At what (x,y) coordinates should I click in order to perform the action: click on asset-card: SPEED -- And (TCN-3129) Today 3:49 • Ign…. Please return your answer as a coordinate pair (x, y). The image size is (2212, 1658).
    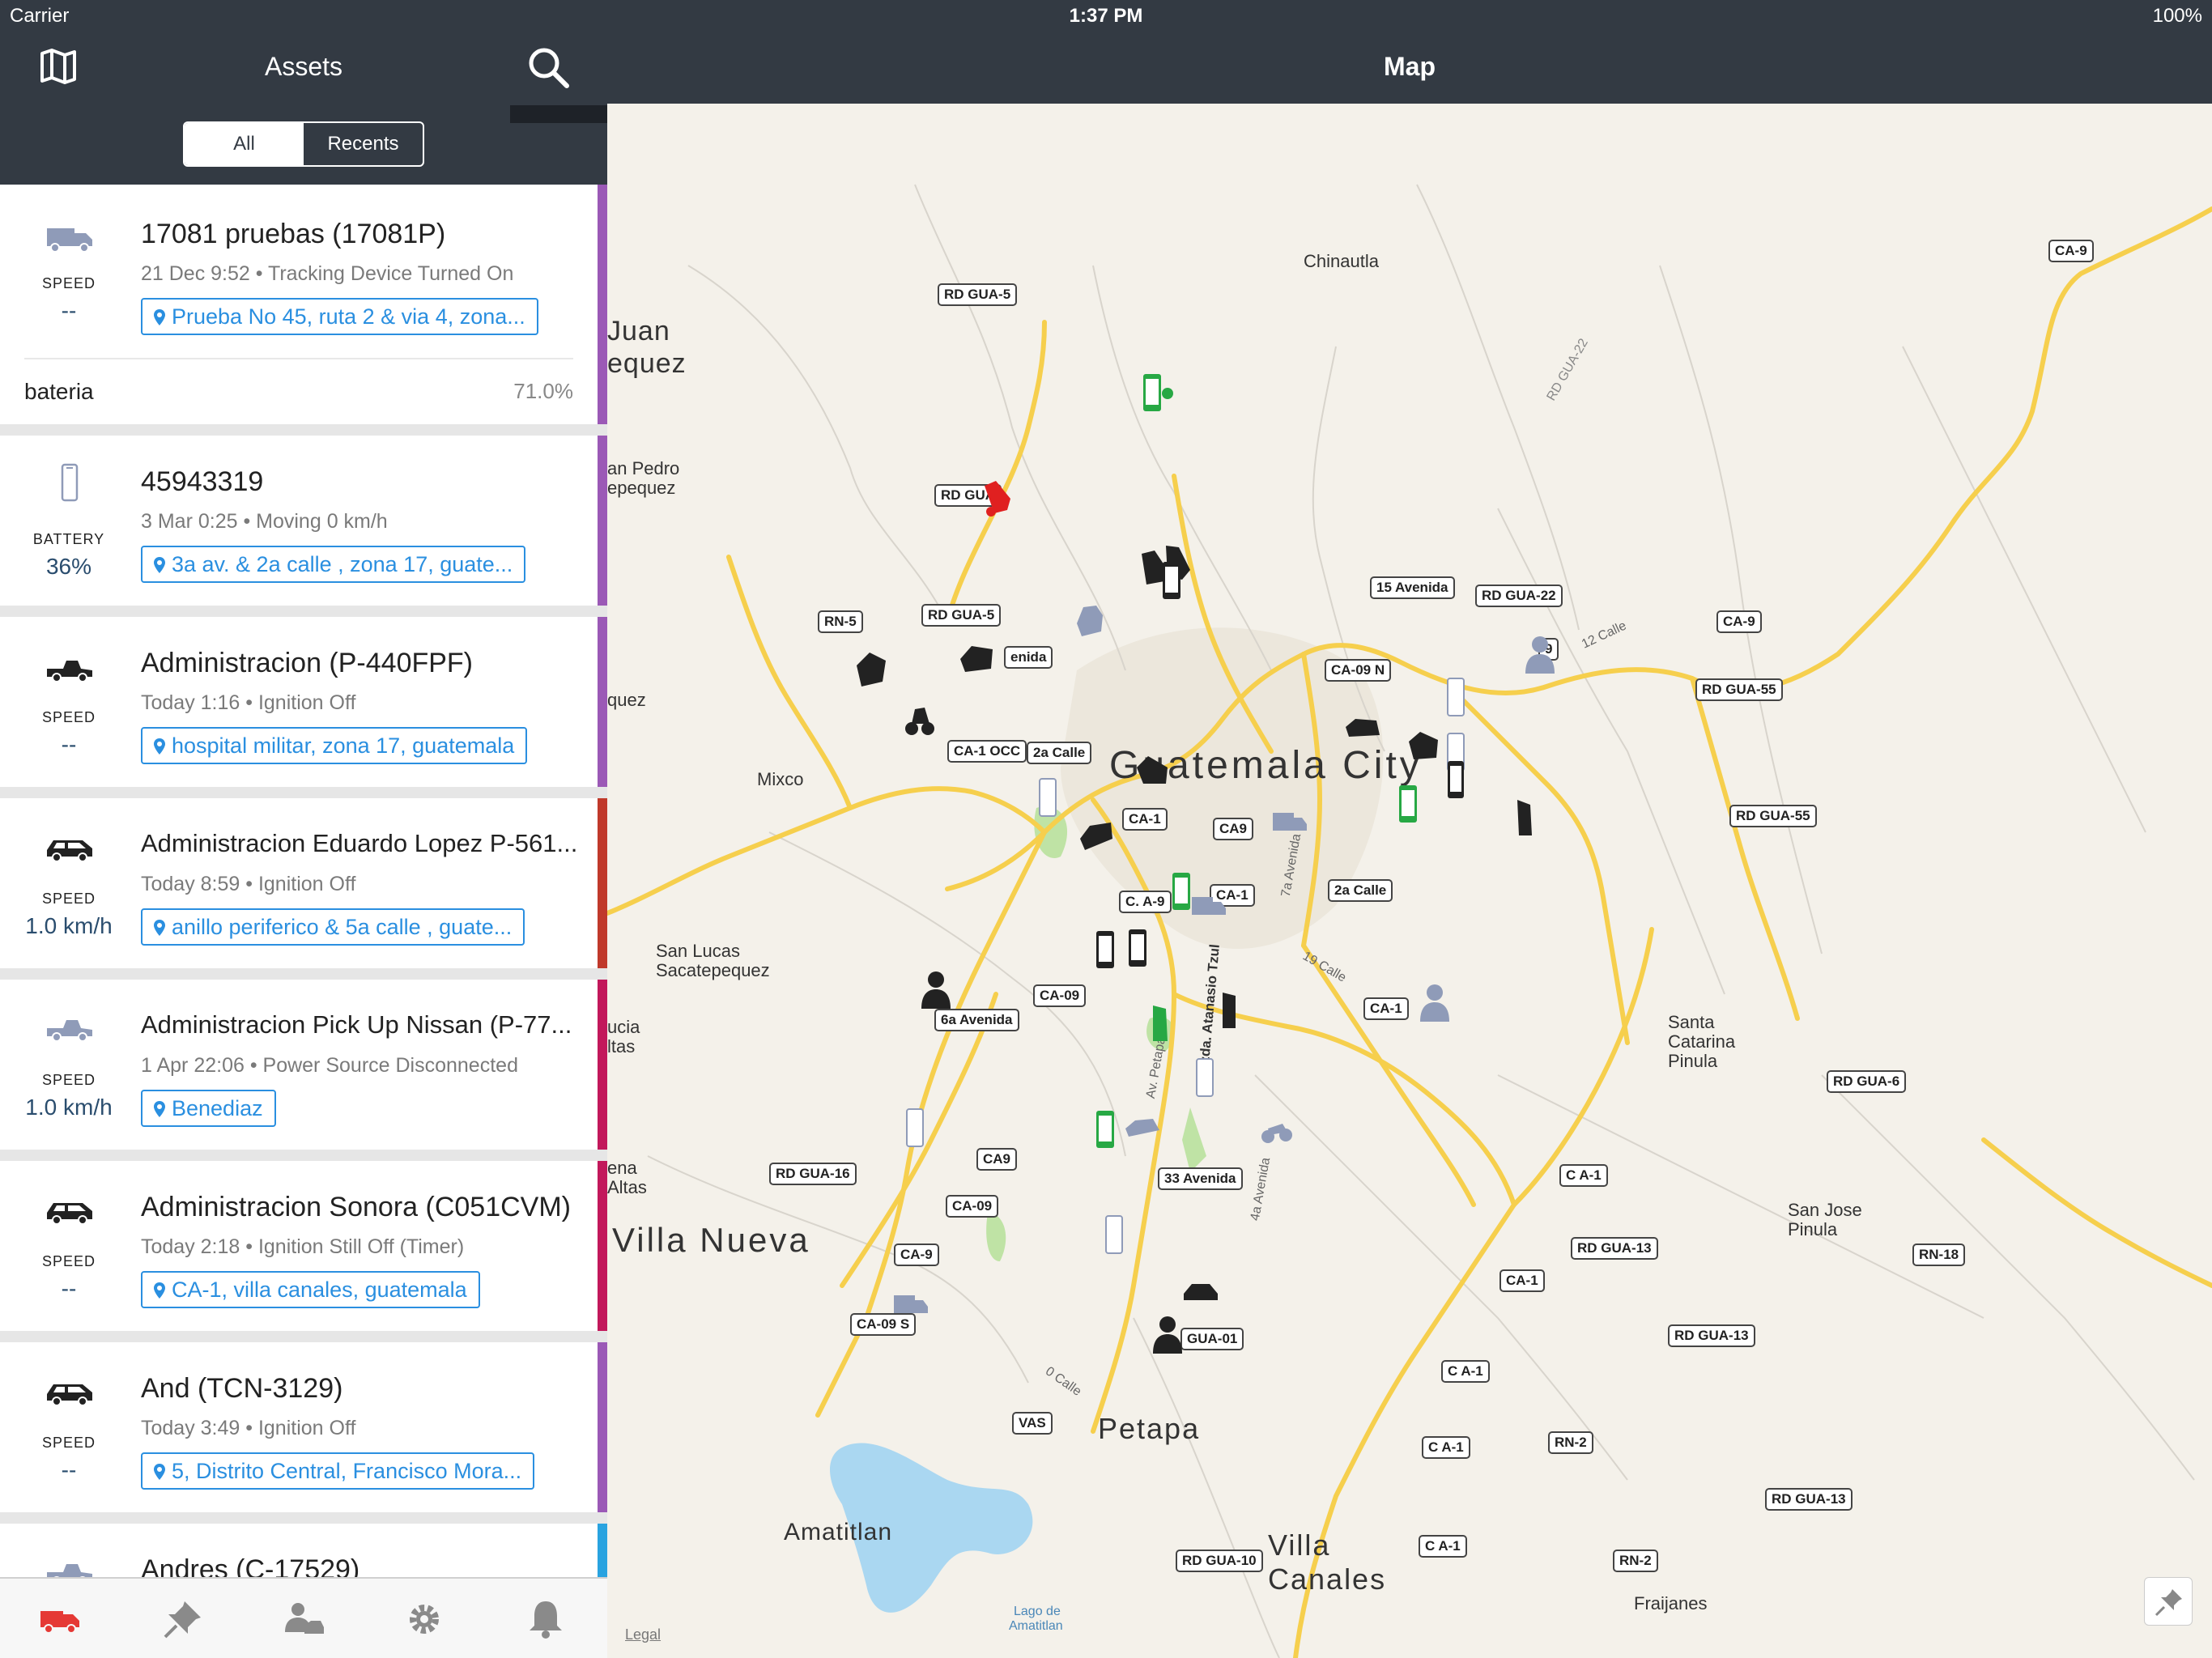
    Looking at the image, I should click on (303, 1427).